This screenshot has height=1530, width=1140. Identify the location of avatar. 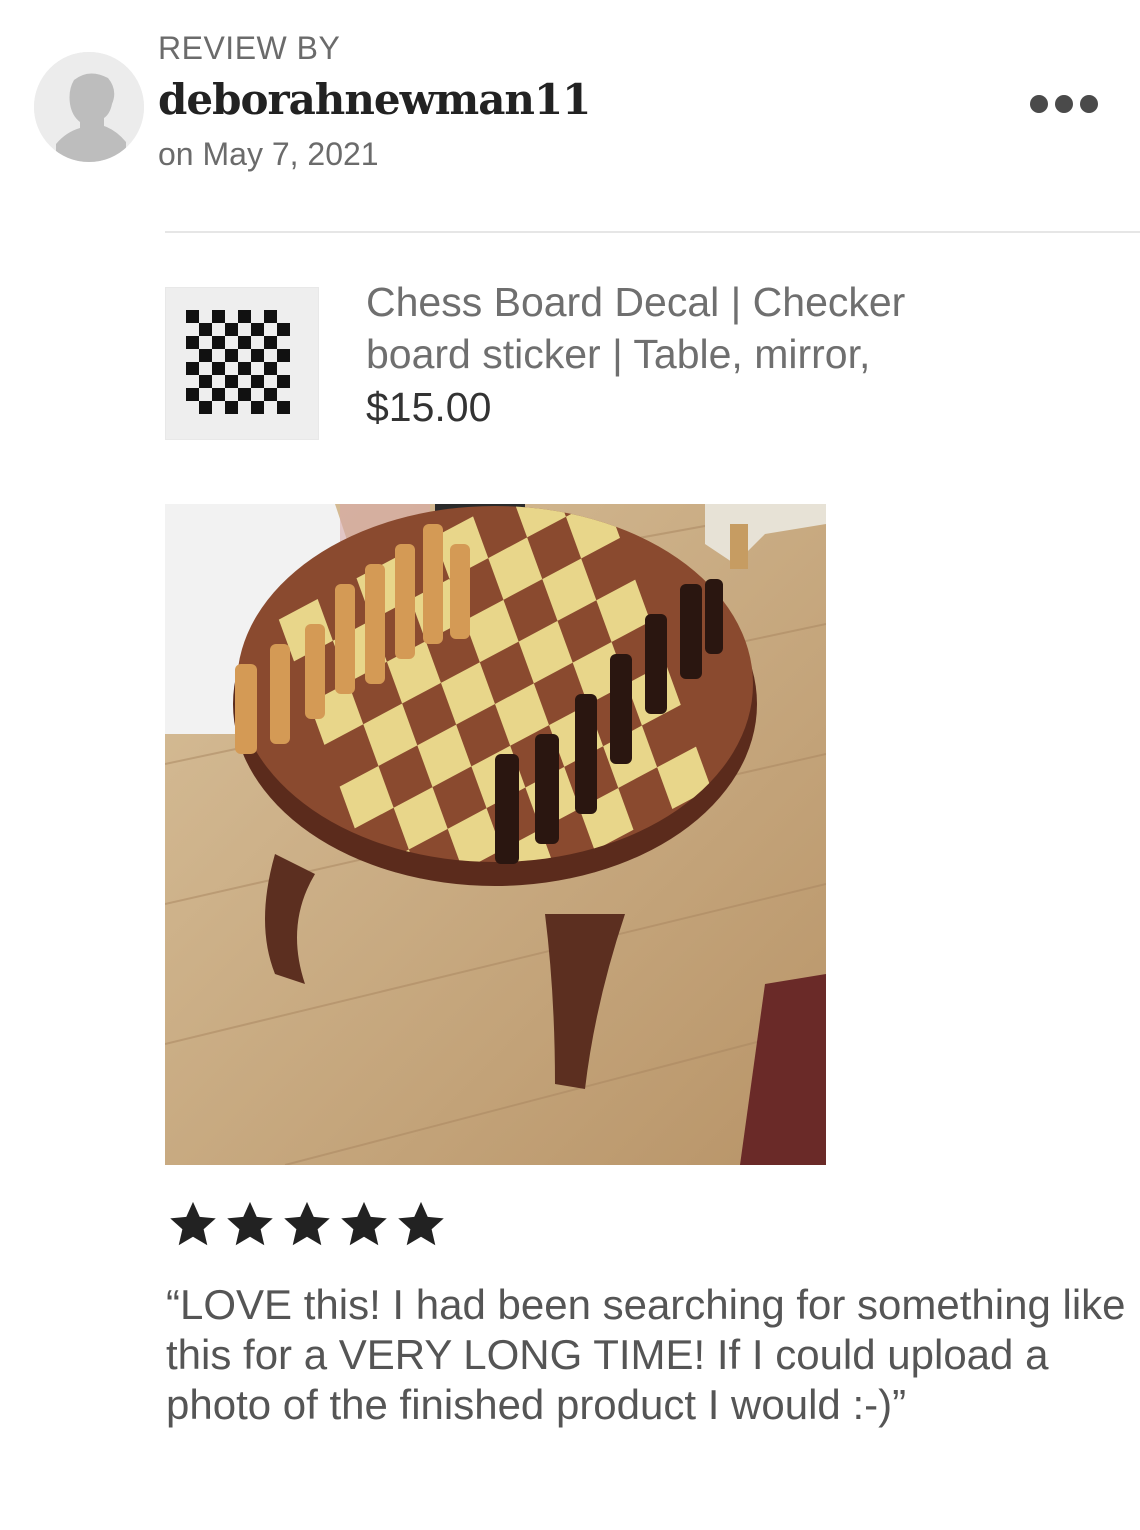
(89, 107).